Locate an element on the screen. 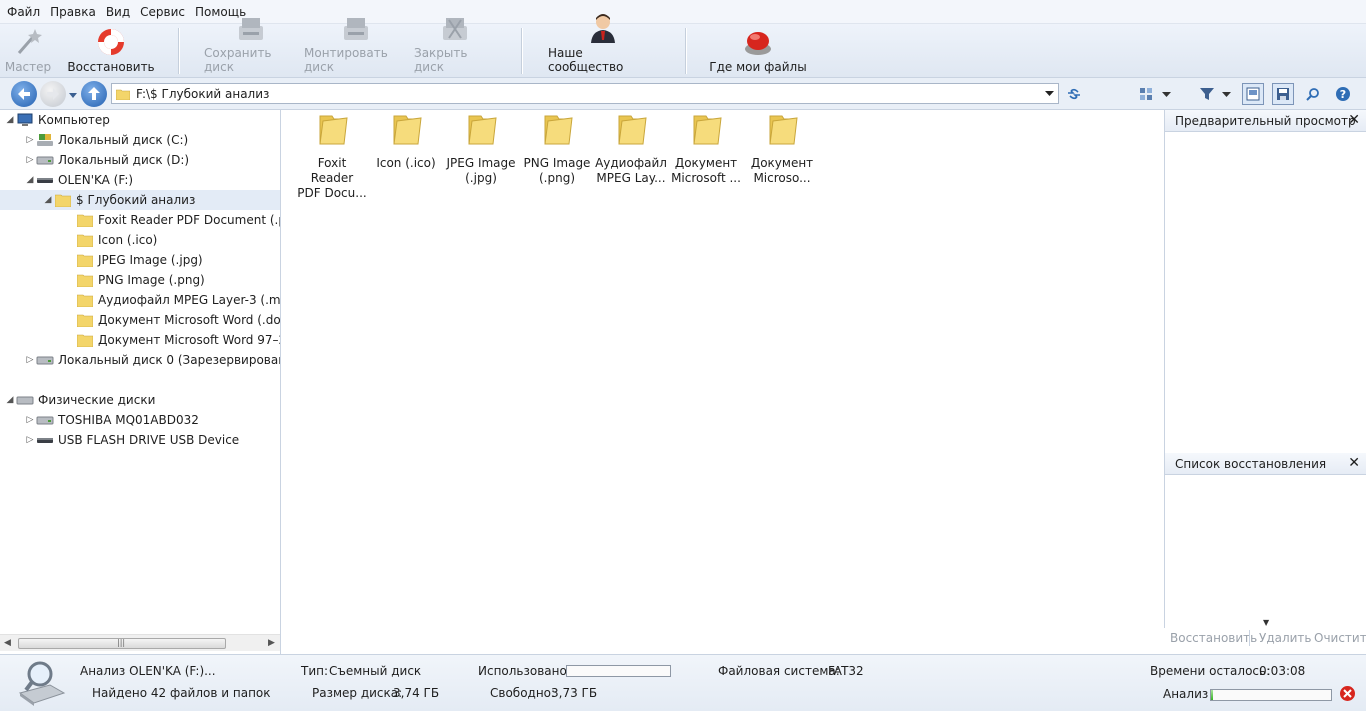  arrow-left-icon is located at coordinates (24, 94).